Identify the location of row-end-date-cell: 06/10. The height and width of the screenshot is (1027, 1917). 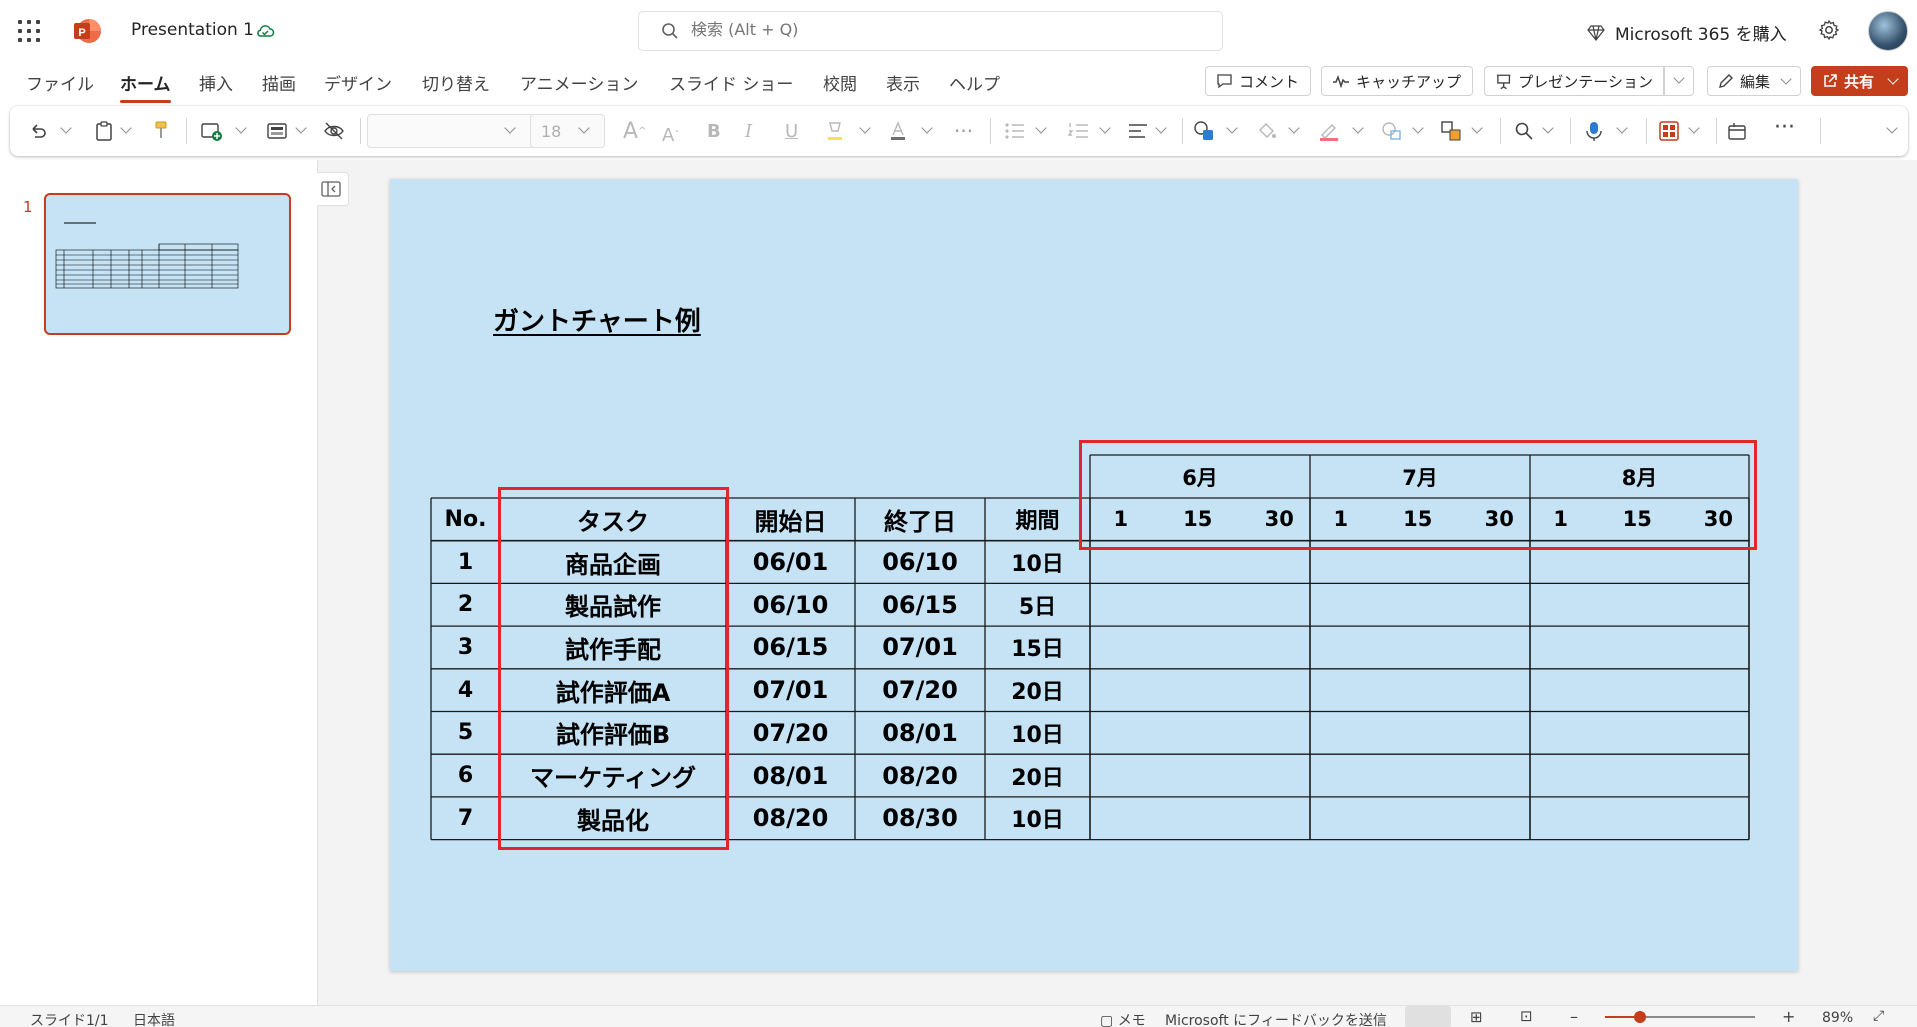
(920, 562).